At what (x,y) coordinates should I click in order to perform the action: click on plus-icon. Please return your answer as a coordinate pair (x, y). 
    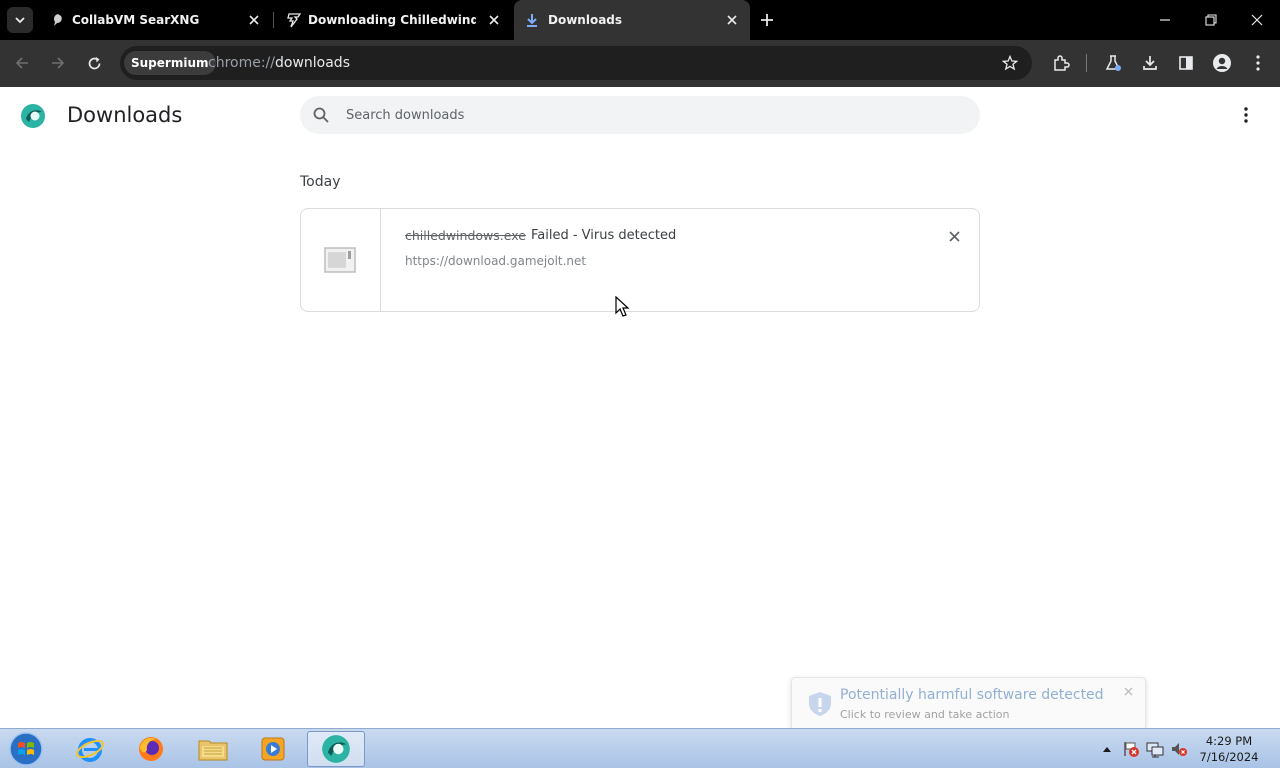
    Looking at the image, I should click on (767, 20).